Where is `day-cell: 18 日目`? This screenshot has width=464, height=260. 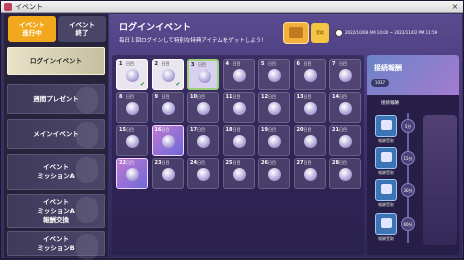
day-cell: 18 日目 is located at coordinates (238, 140).